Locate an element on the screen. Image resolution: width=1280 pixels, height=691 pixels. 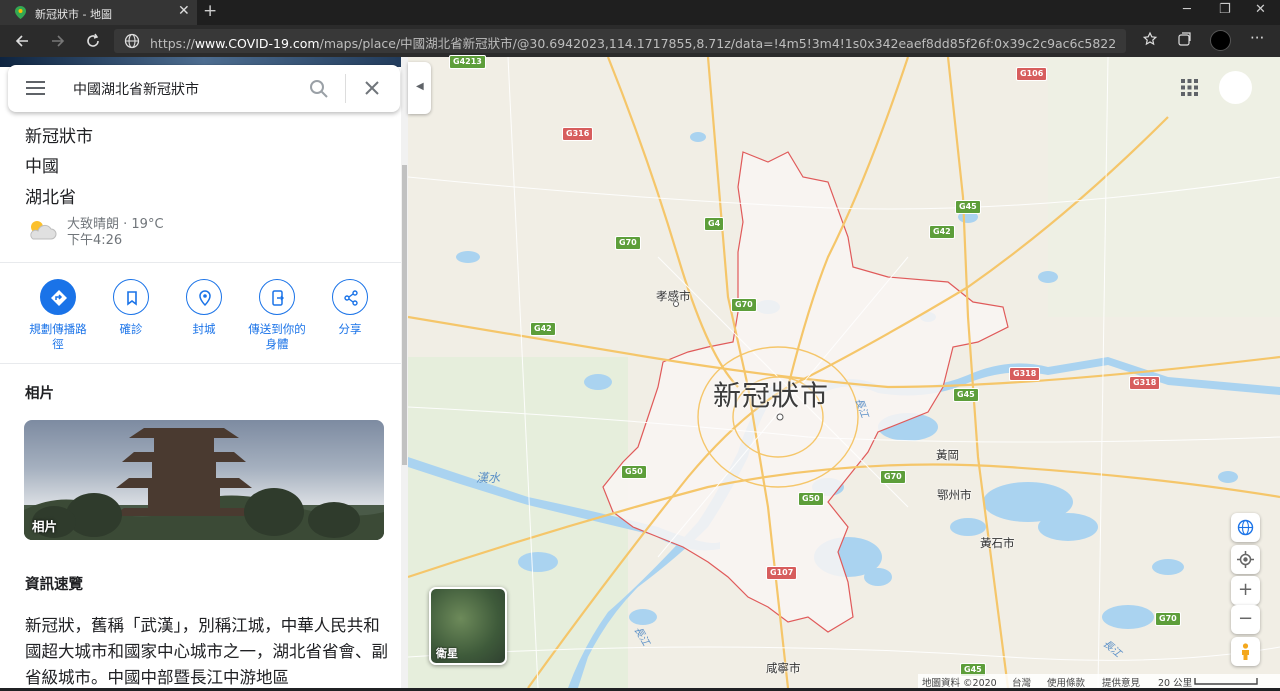
terms-link: 使用條款 is located at coordinates (1066, 682).